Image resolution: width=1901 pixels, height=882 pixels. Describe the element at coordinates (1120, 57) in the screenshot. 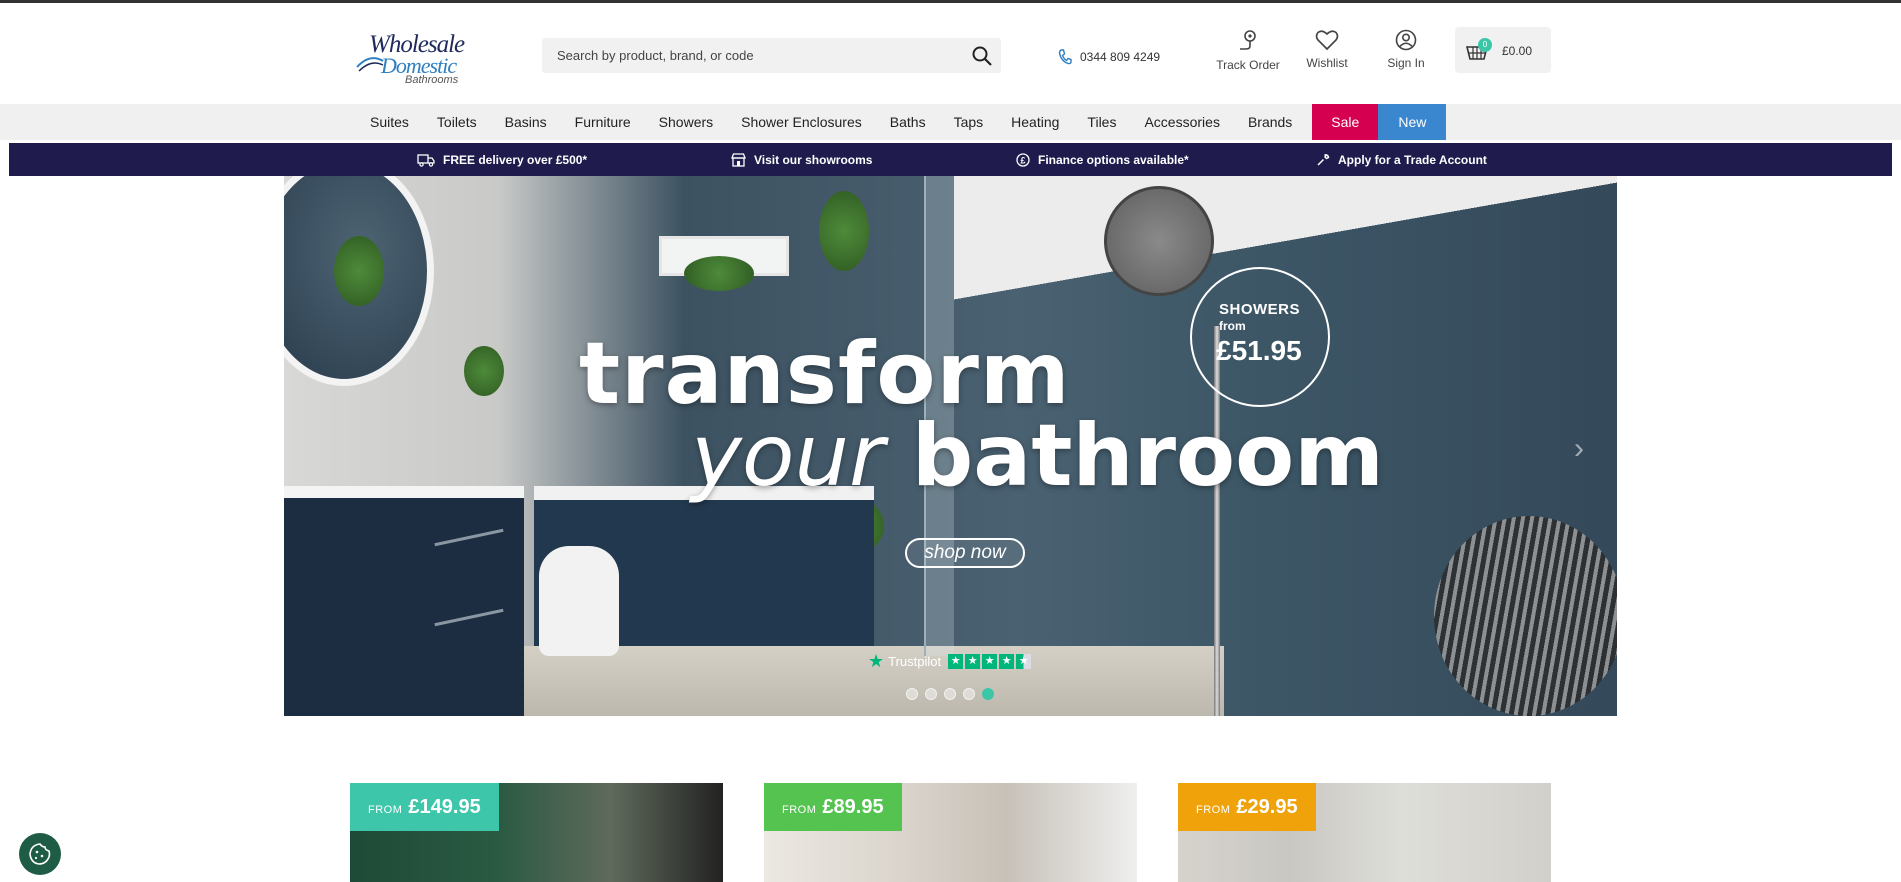

I see `phone-number: 0344 809 4249` at that location.